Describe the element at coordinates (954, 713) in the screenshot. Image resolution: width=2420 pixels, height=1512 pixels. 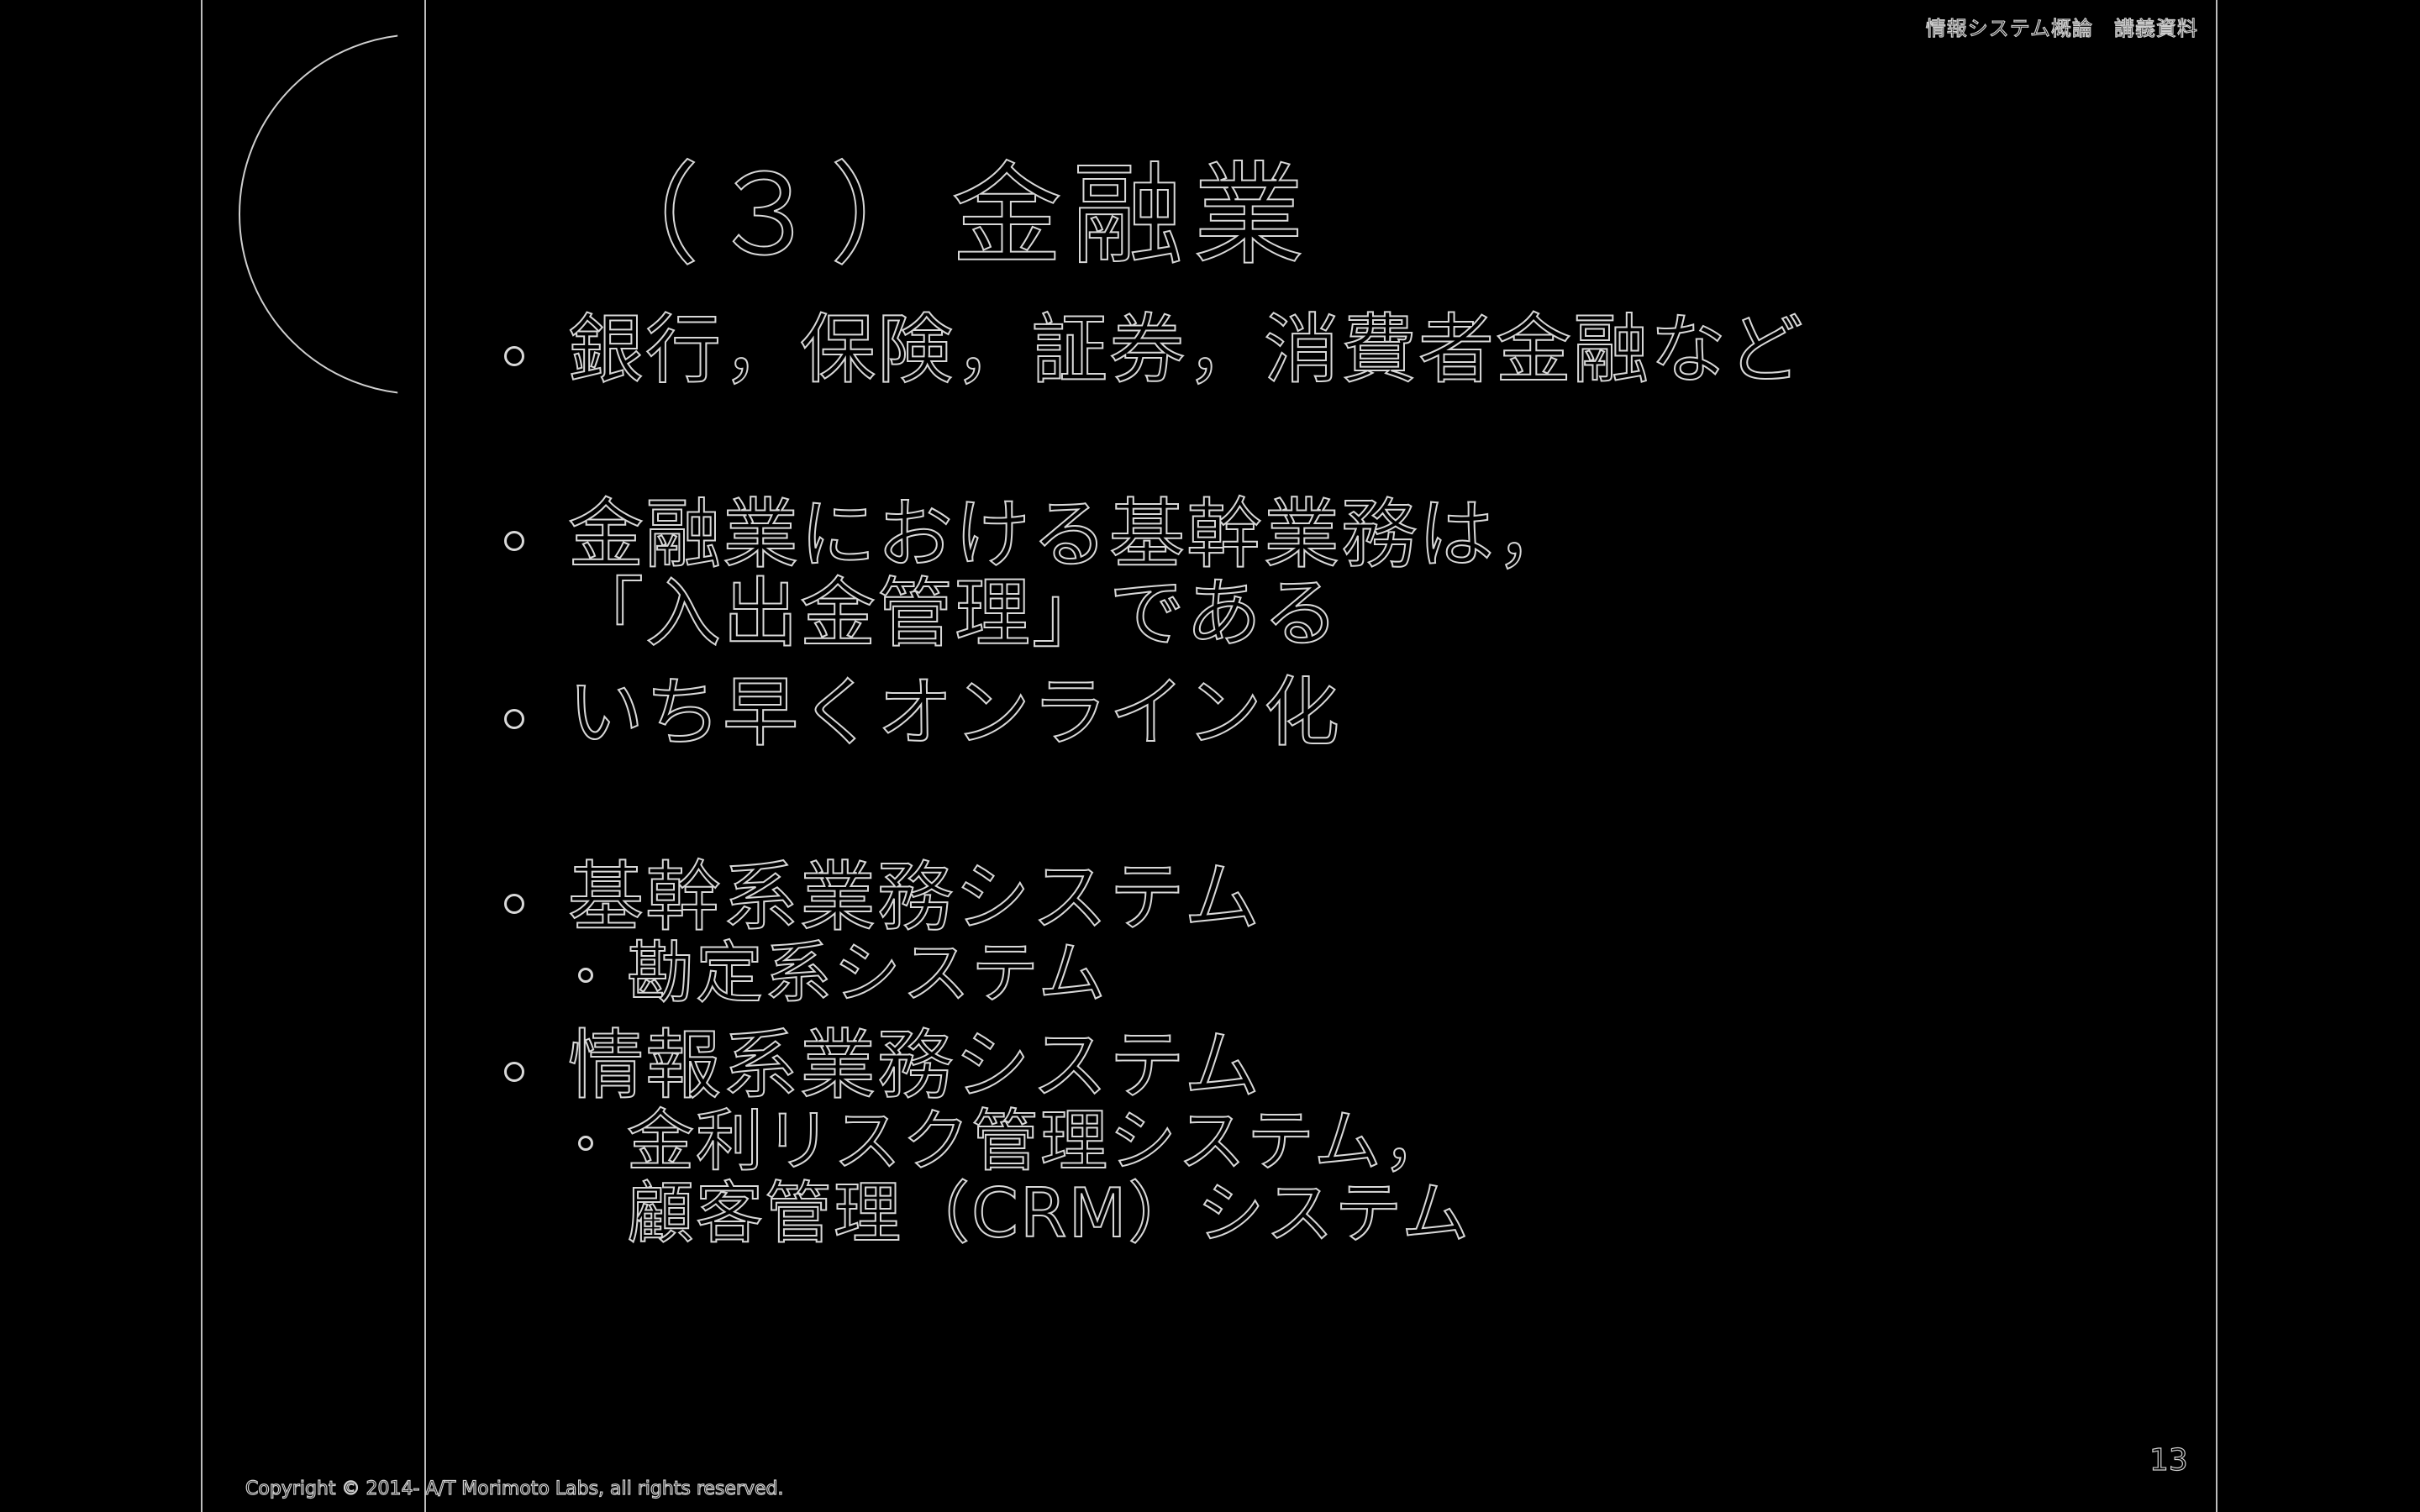
I see `bullet-text: いち早くオンライン化` at that location.